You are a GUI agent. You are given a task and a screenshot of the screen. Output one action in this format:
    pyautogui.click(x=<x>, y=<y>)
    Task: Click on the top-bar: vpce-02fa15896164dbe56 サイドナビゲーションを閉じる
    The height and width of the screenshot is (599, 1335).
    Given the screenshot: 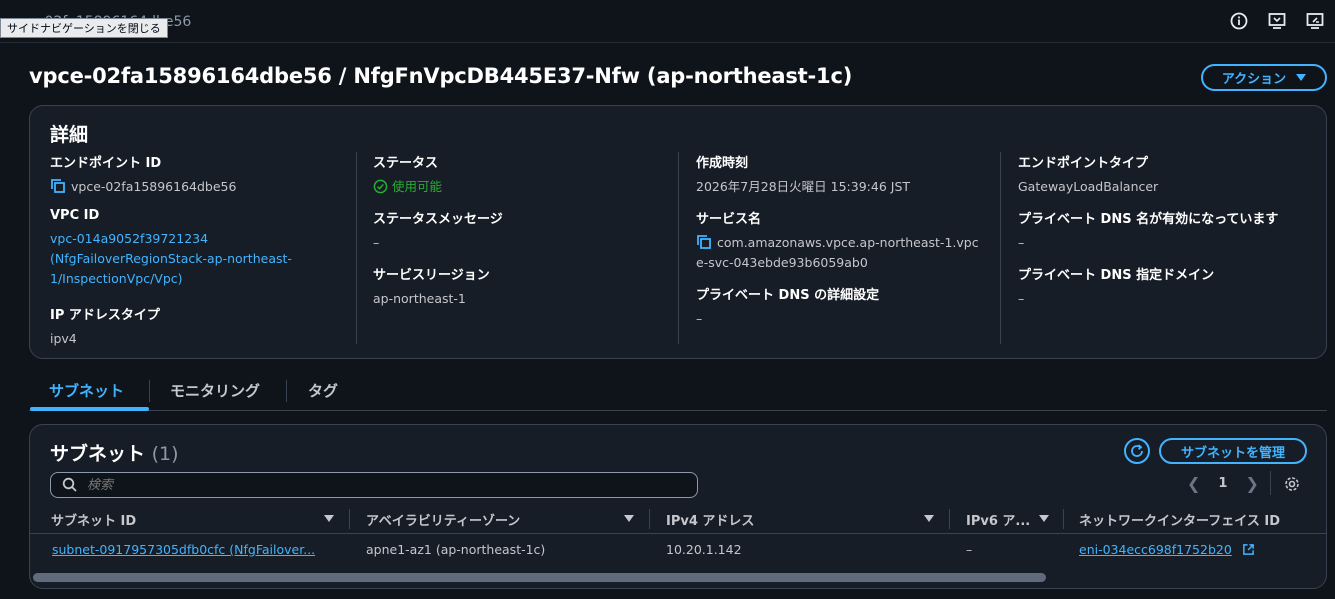 What is the action you would take?
    pyautogui.click(x=667, y=21)
    